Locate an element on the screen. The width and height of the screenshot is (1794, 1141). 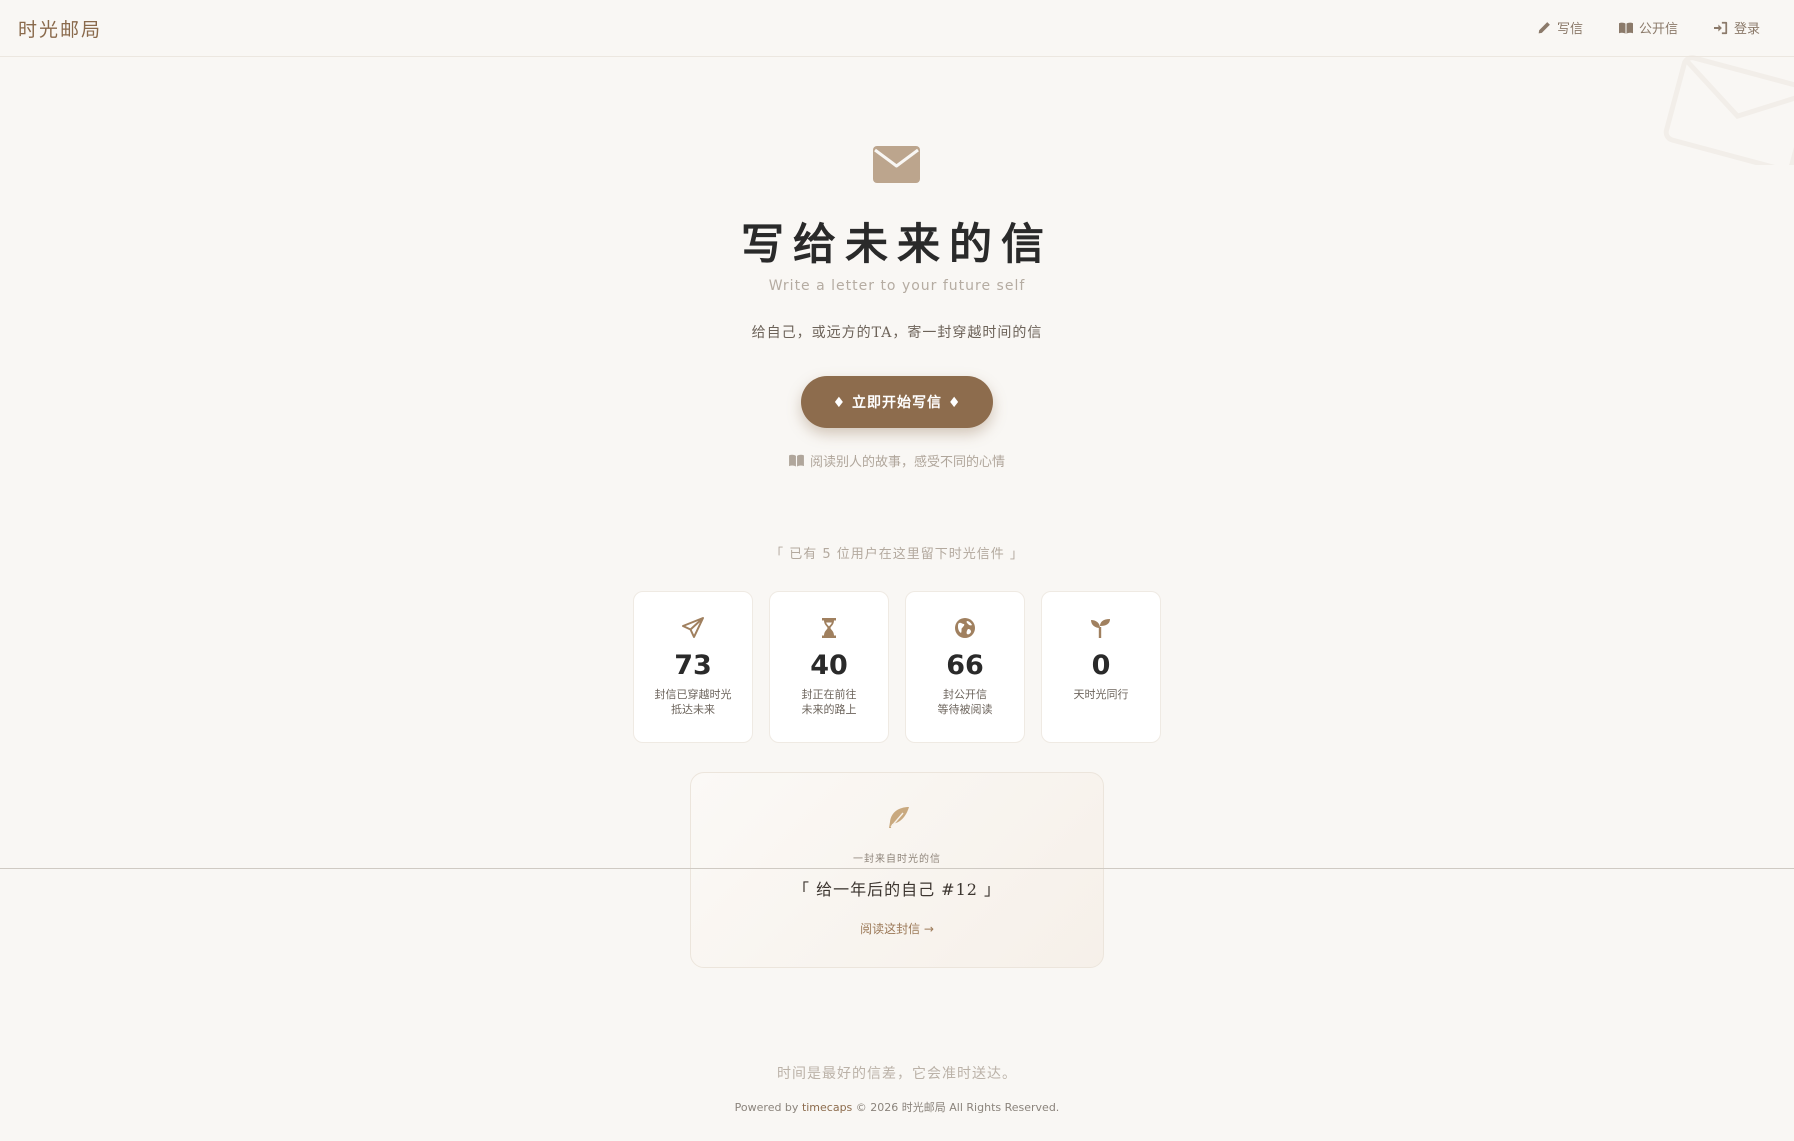
horizontal-divider is located at coordinates (897, 868).